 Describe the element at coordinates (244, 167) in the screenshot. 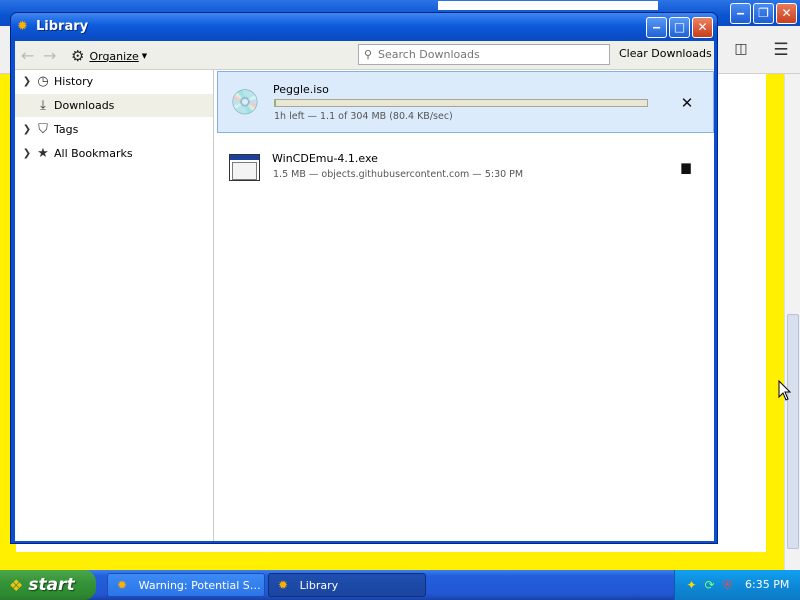

I see `exe-window-icon` at that location.